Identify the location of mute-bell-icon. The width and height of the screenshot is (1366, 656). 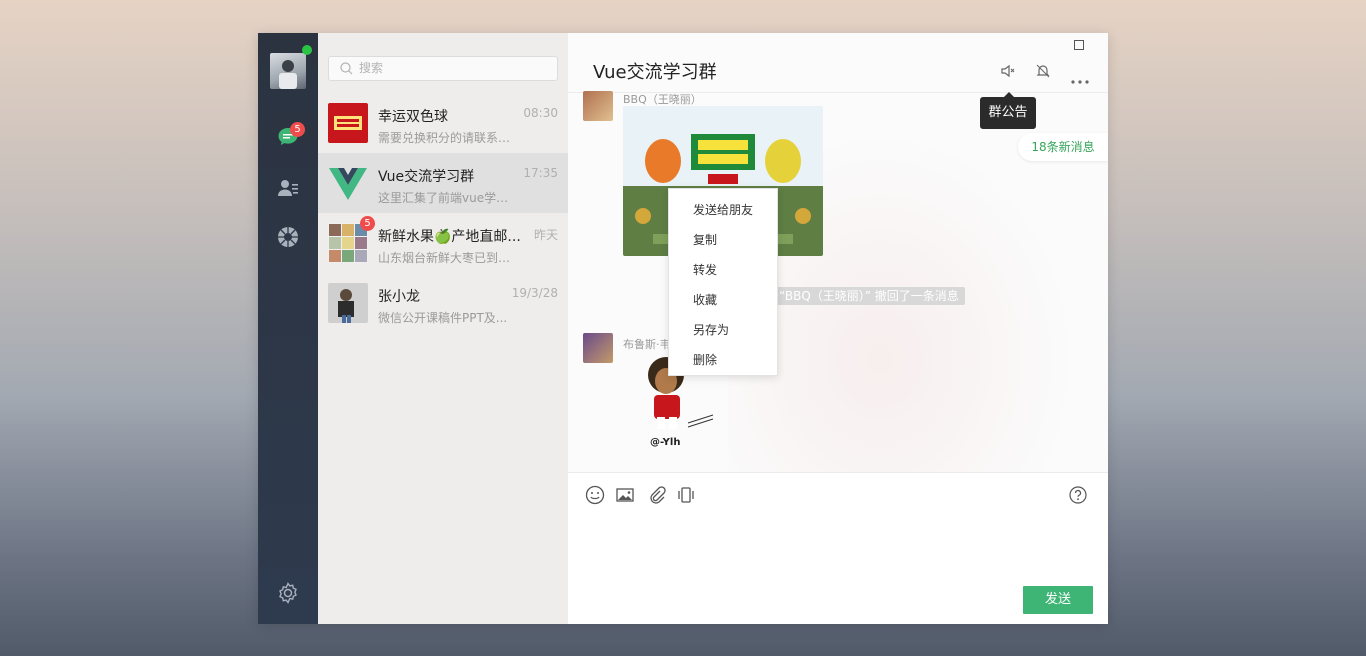
(1043, 73).